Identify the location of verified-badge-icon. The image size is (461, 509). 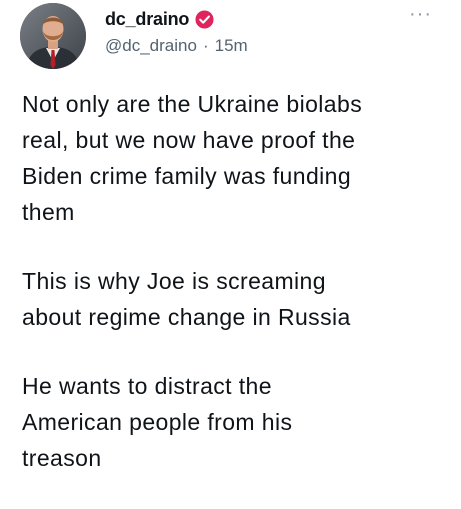
(204, 19).